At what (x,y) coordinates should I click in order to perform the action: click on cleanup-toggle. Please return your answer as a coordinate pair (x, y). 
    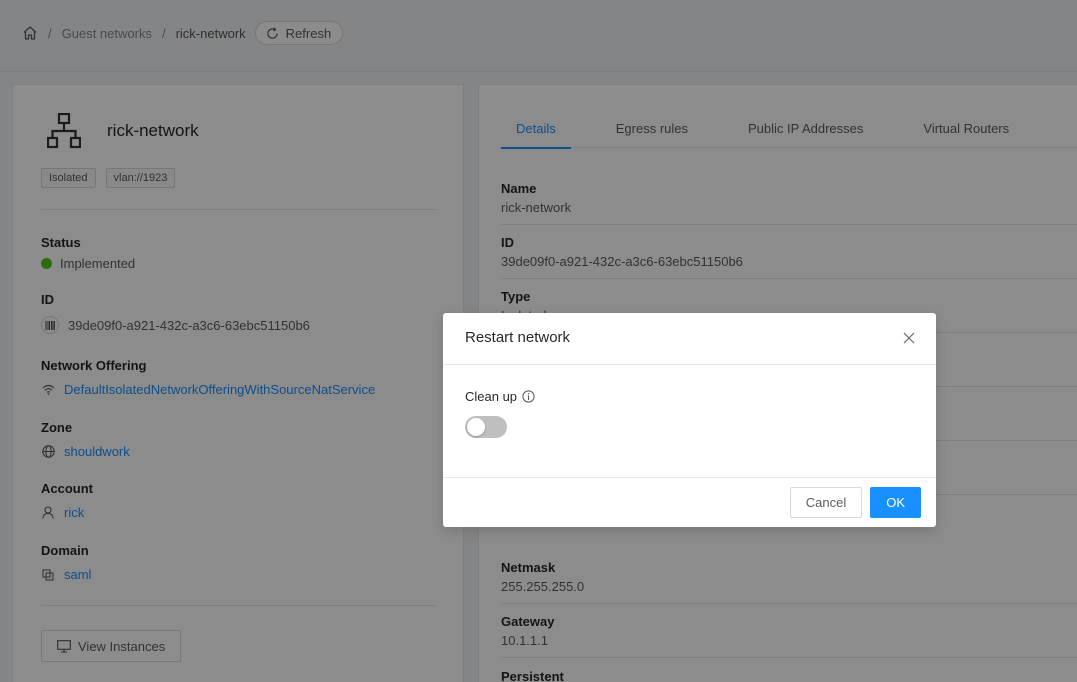
    Looking at the image, I should click on (486, 427).